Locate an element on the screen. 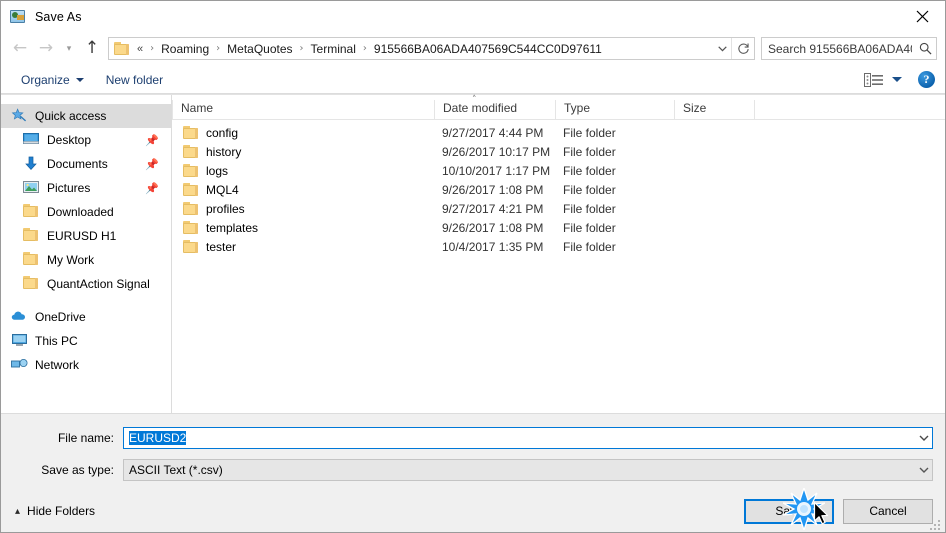 The image size is (946, 533). close-icon is located at coordinates (922, 16).